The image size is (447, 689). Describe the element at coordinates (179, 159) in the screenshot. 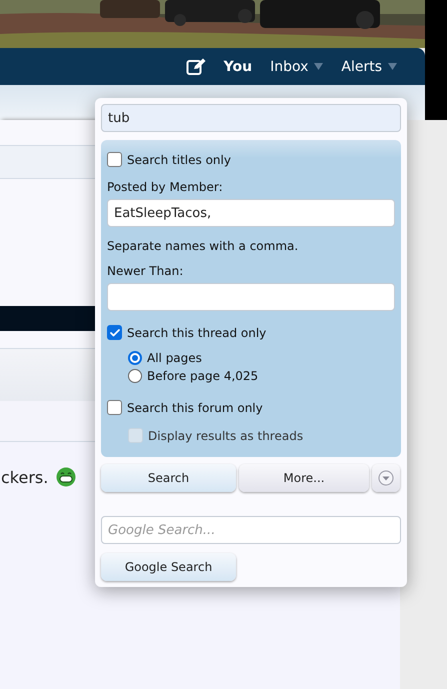

I see `checkbox-label: Search titles only` at that location.